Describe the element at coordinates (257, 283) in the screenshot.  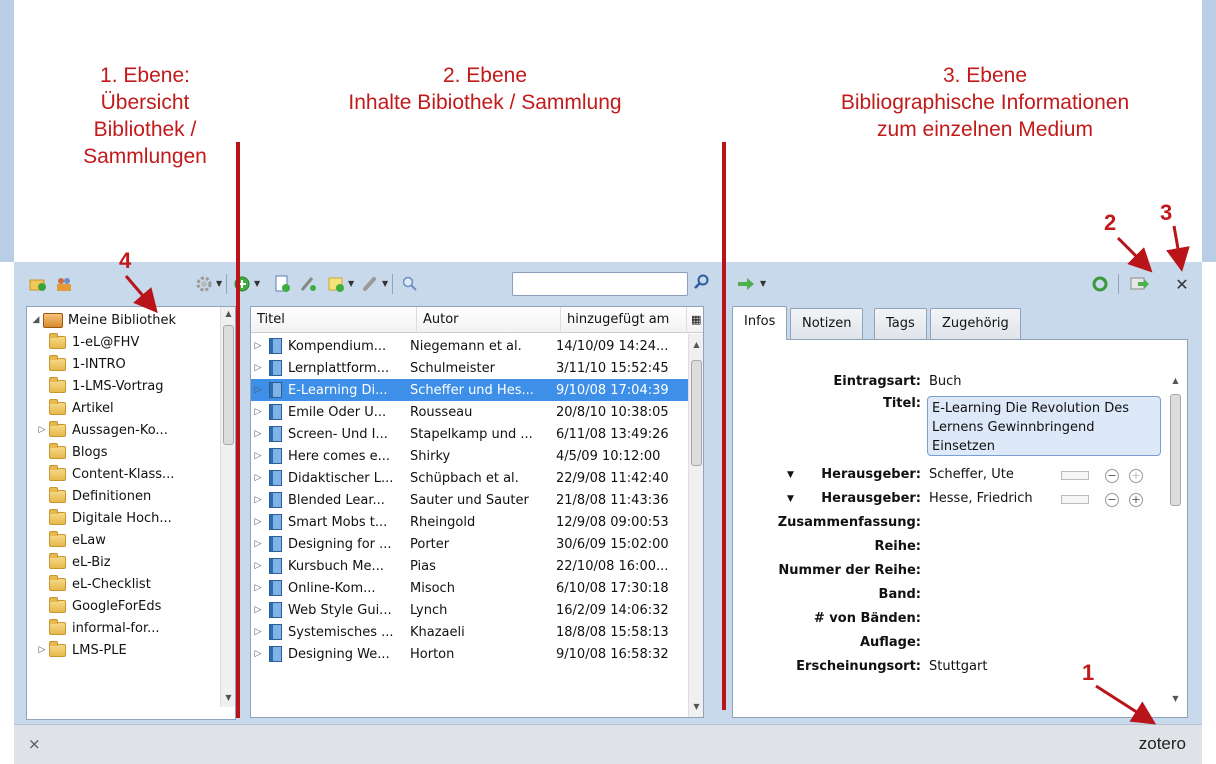
I see `new-item-dropdown-icon: ▼` at that location.